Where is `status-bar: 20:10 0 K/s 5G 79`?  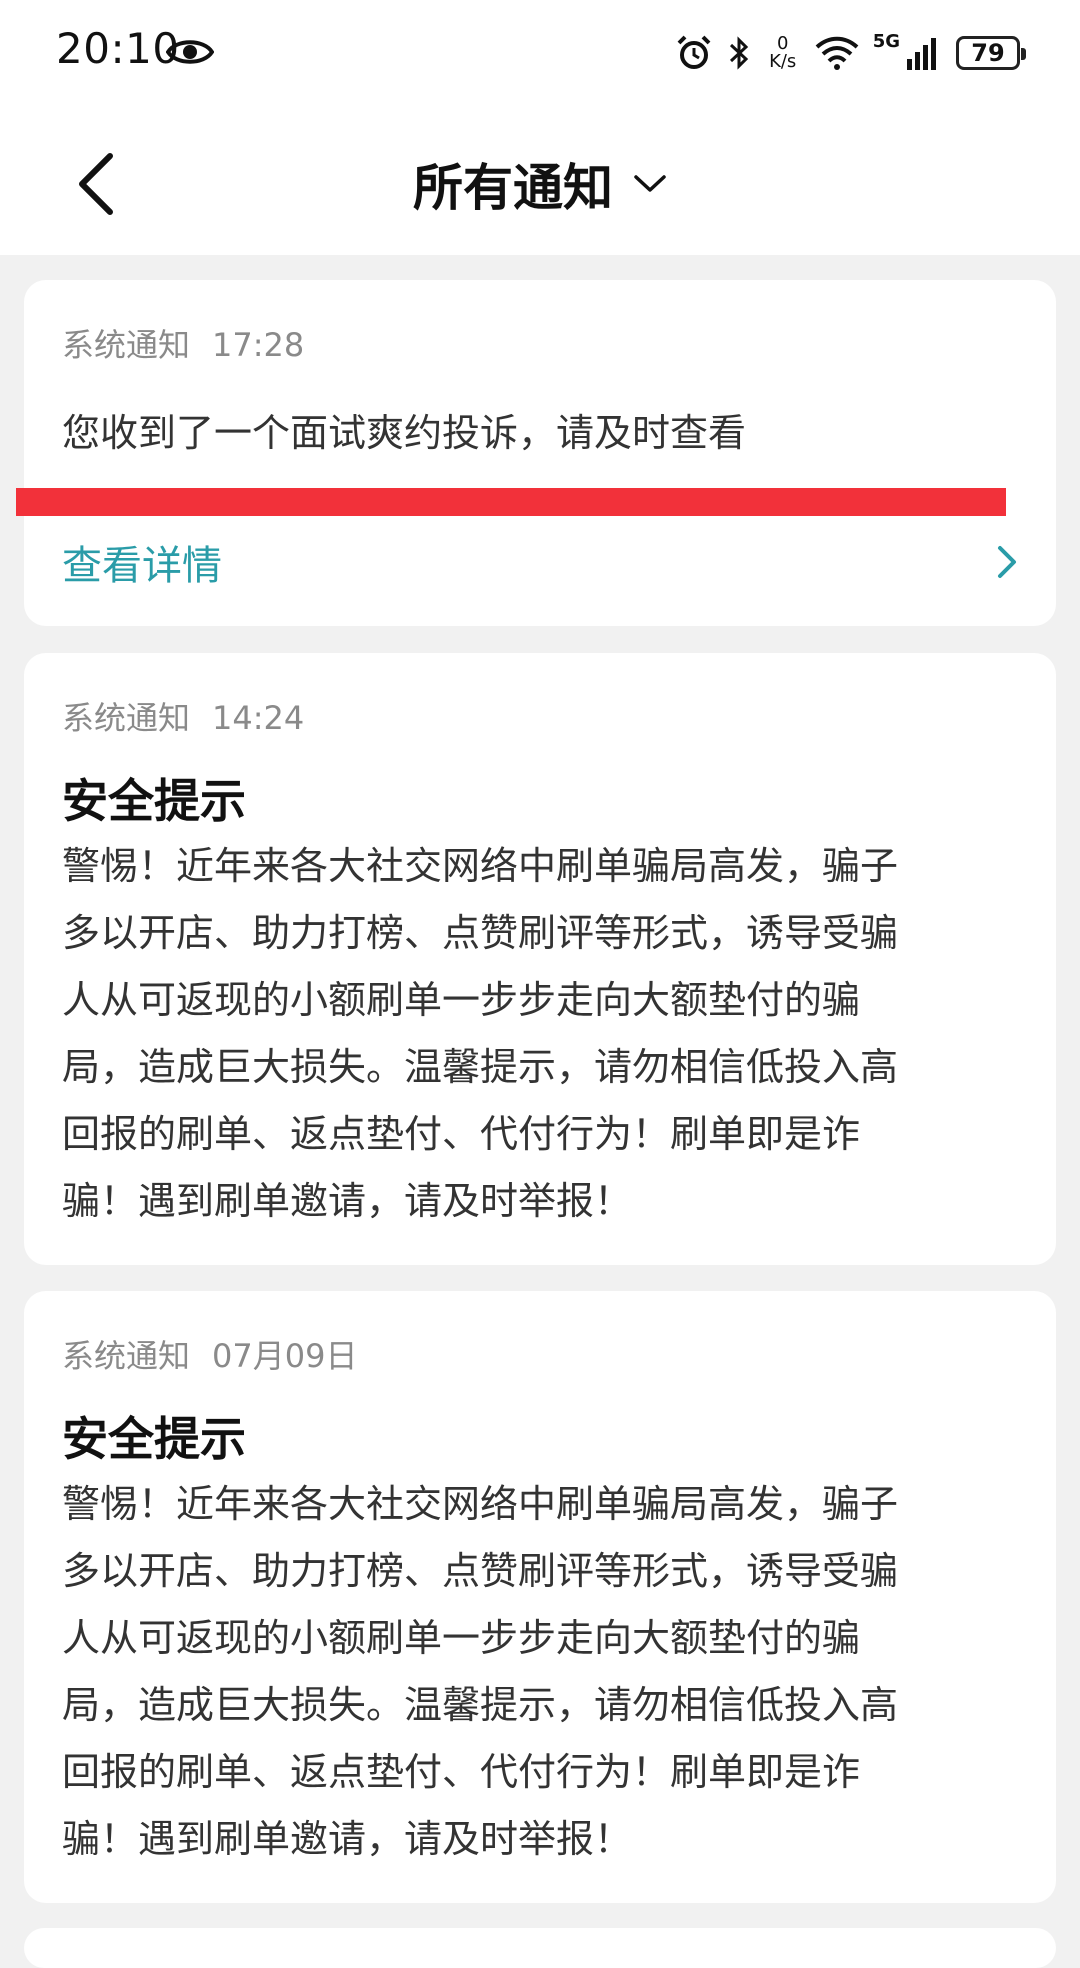 status-bar: 20:10 0 K/s 5G 79 is located at coordinates (540, 55).